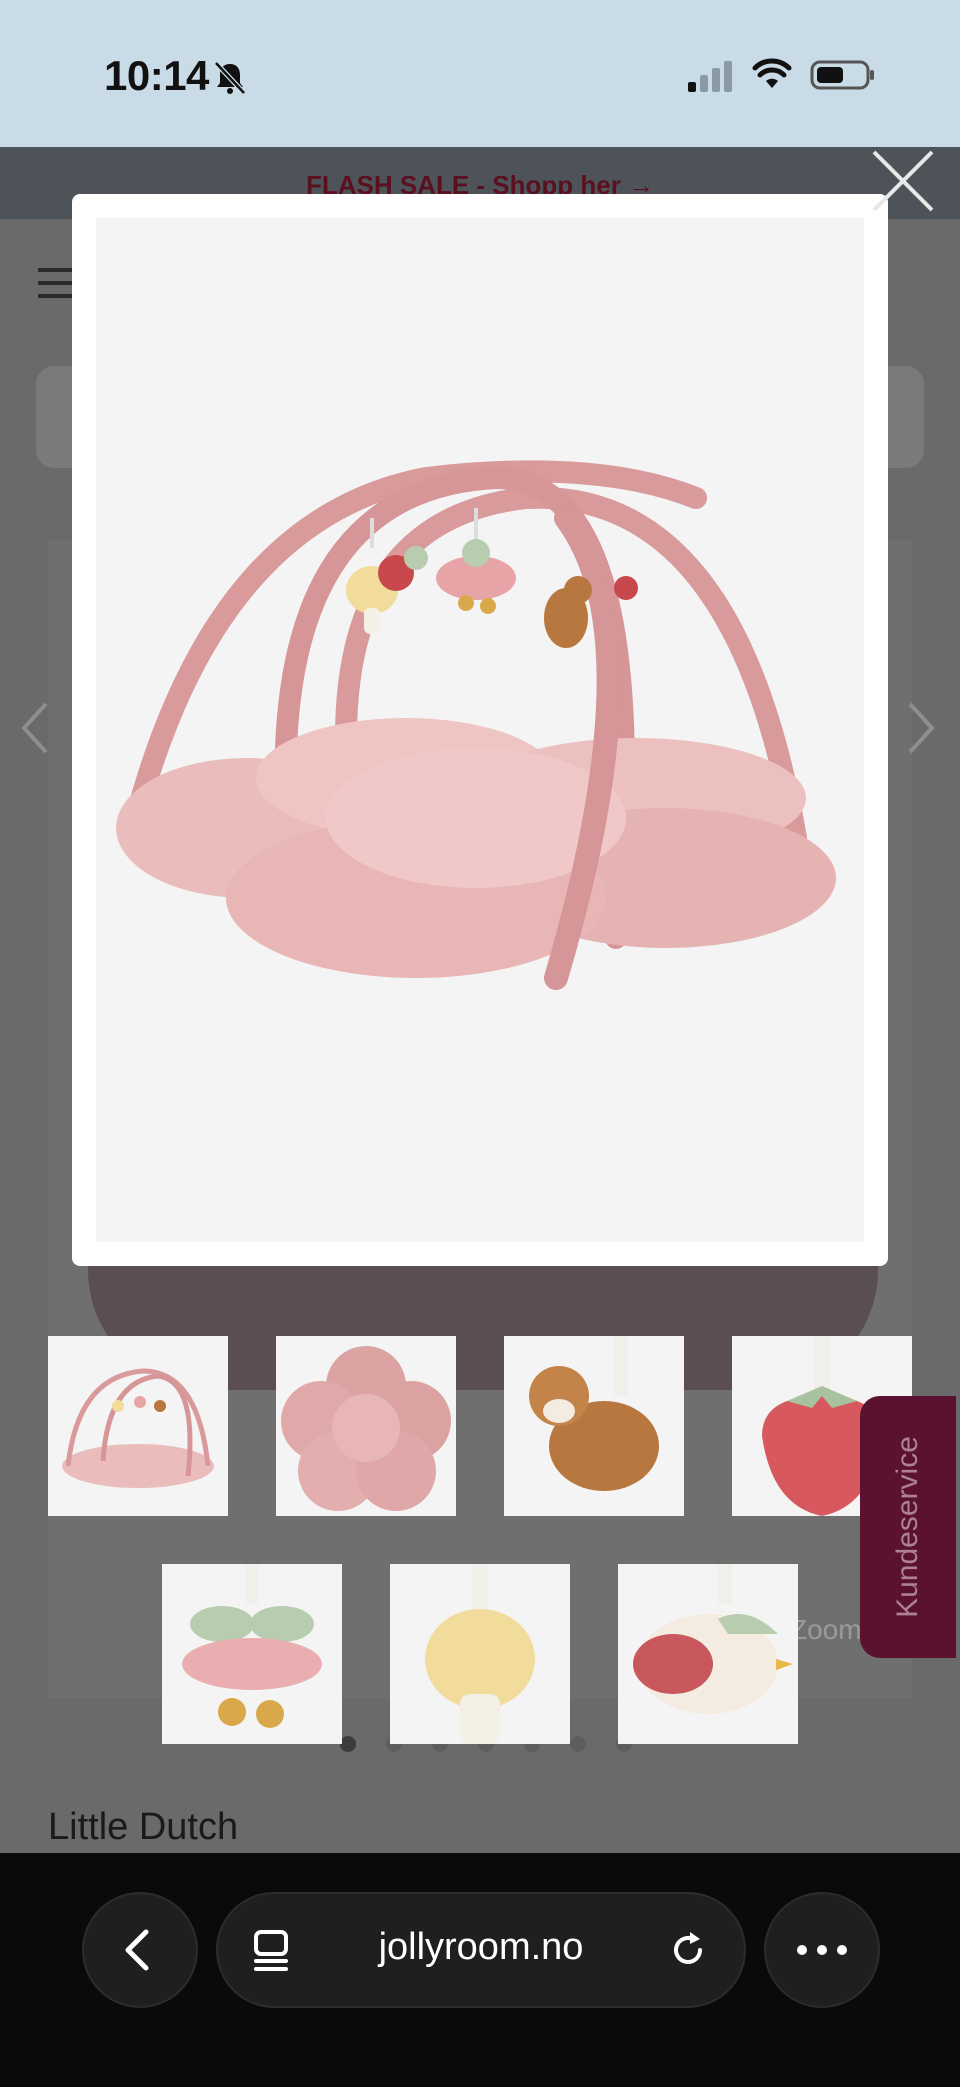  I want to click on chevron-left-icon, so click(137, 1950).